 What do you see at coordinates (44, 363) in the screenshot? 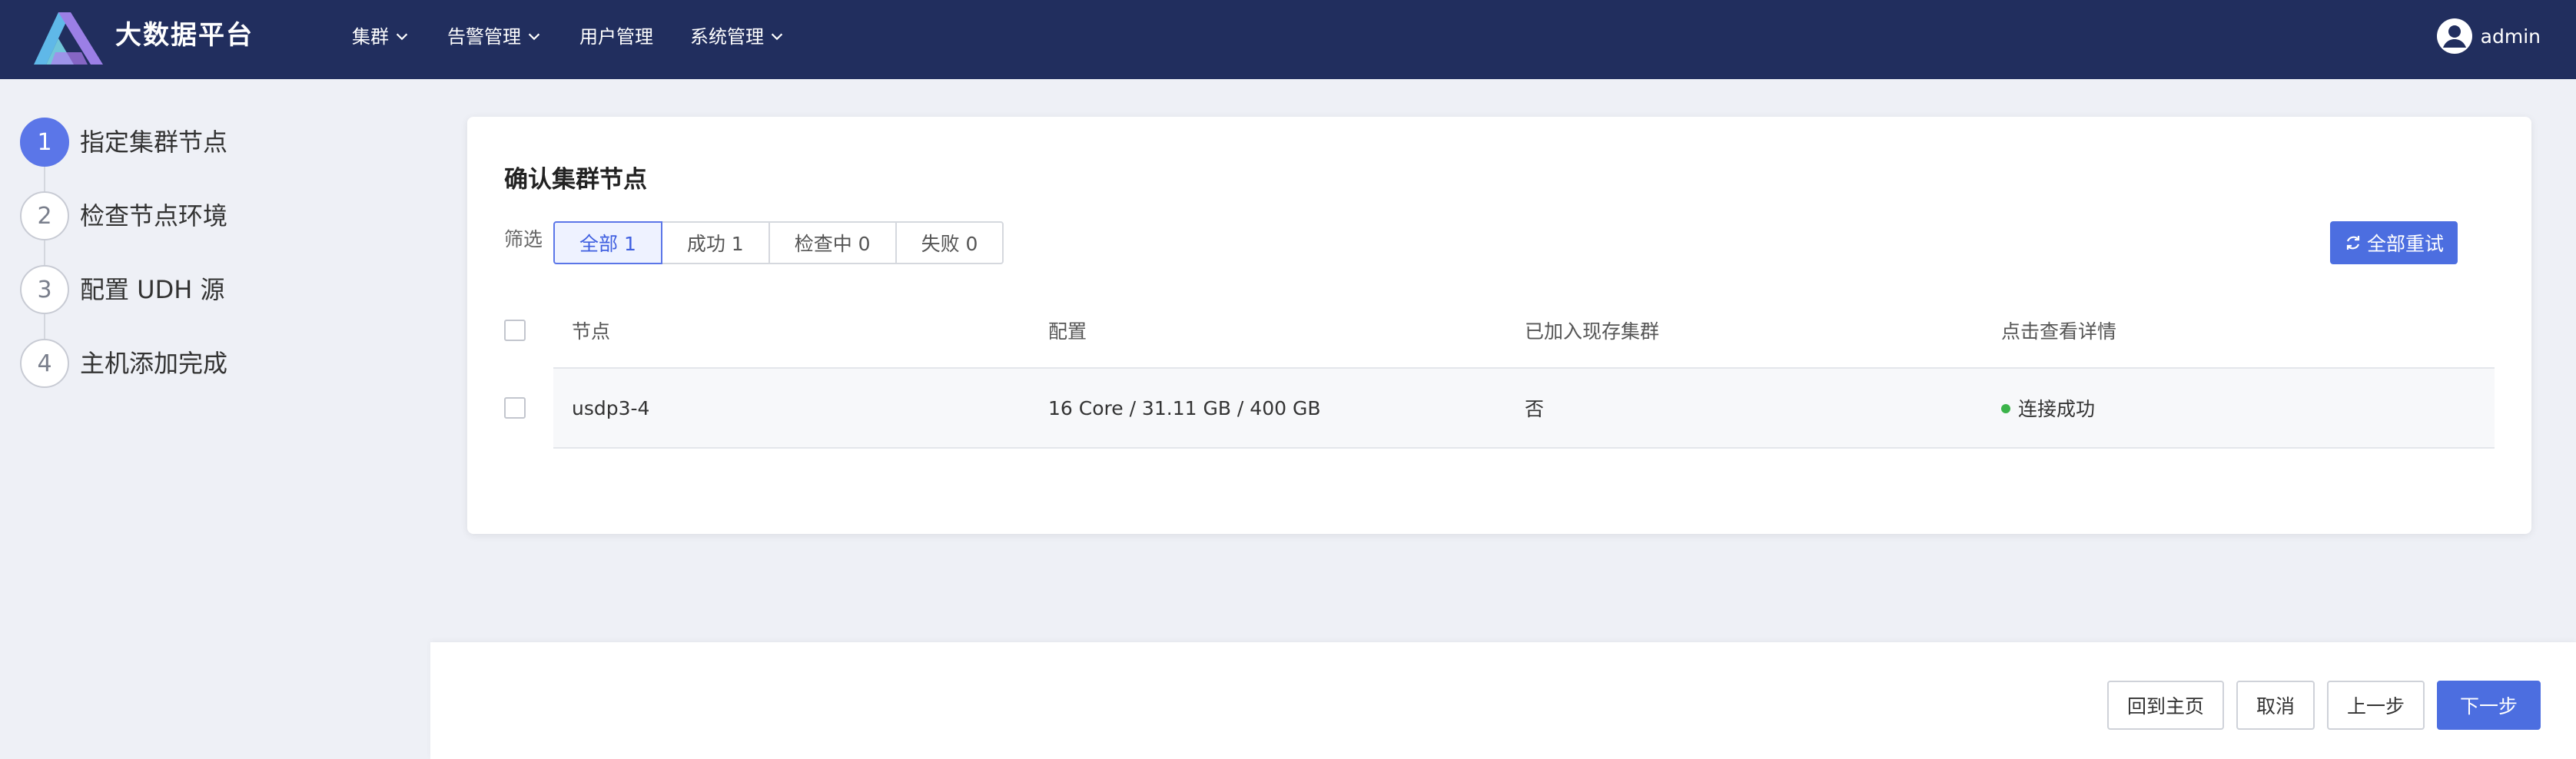
I see `step-number: 4` at bounding box center [44, 363].